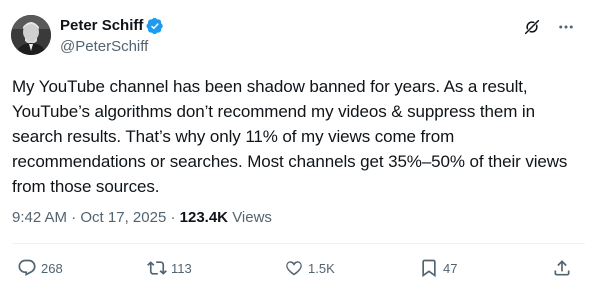 This screenshot has width=597, height=290. Describe the element at coordinates (104, 47) in the screenshot. I see `author-handle: @PeterSchiff` at that location.